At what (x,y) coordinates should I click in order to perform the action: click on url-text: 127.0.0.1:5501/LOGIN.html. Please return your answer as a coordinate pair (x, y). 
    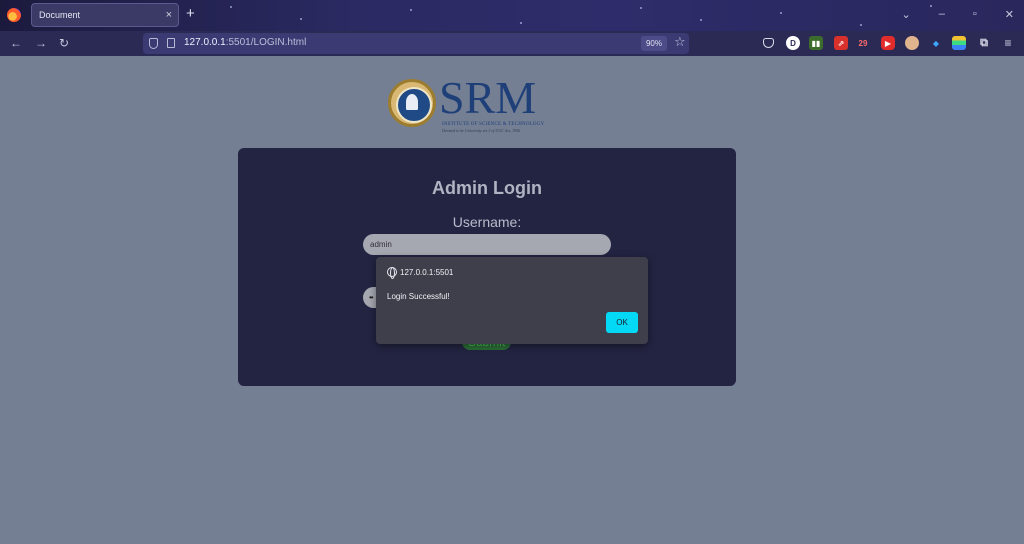
    Looking at the image, I should click on (245, 42).